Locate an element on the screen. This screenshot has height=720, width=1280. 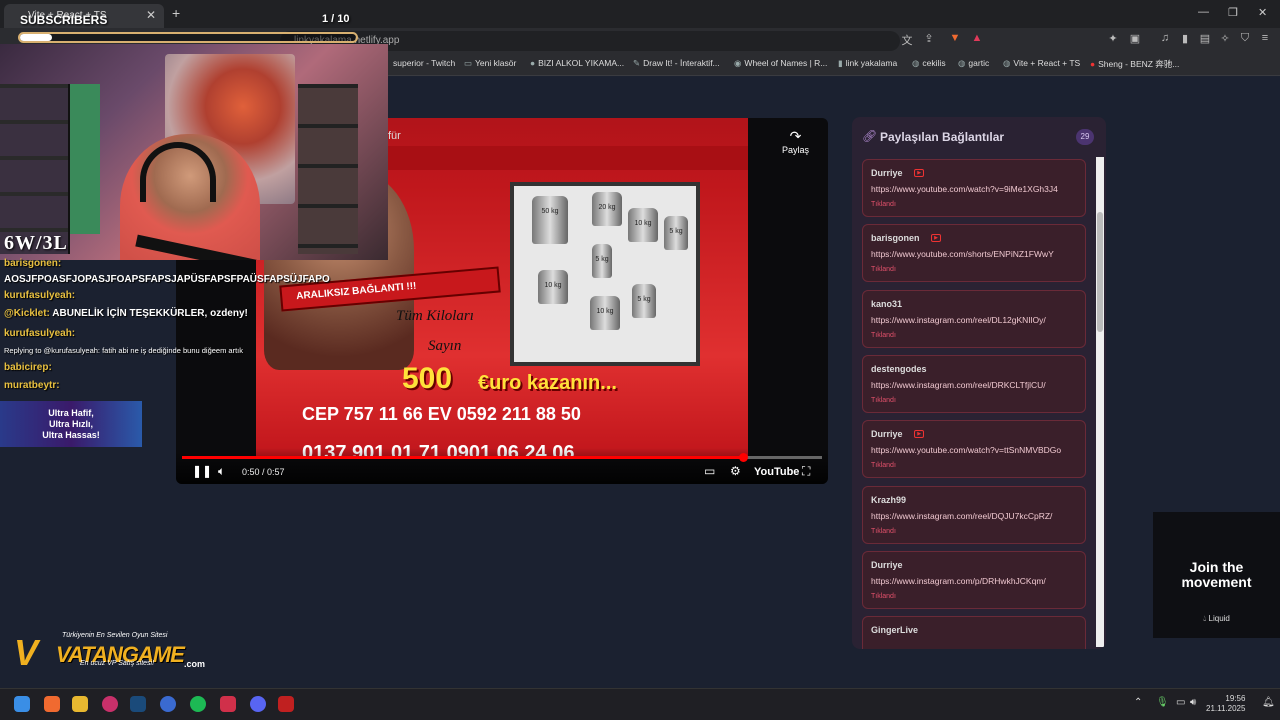
shelf is located at coordinates (328, 169).